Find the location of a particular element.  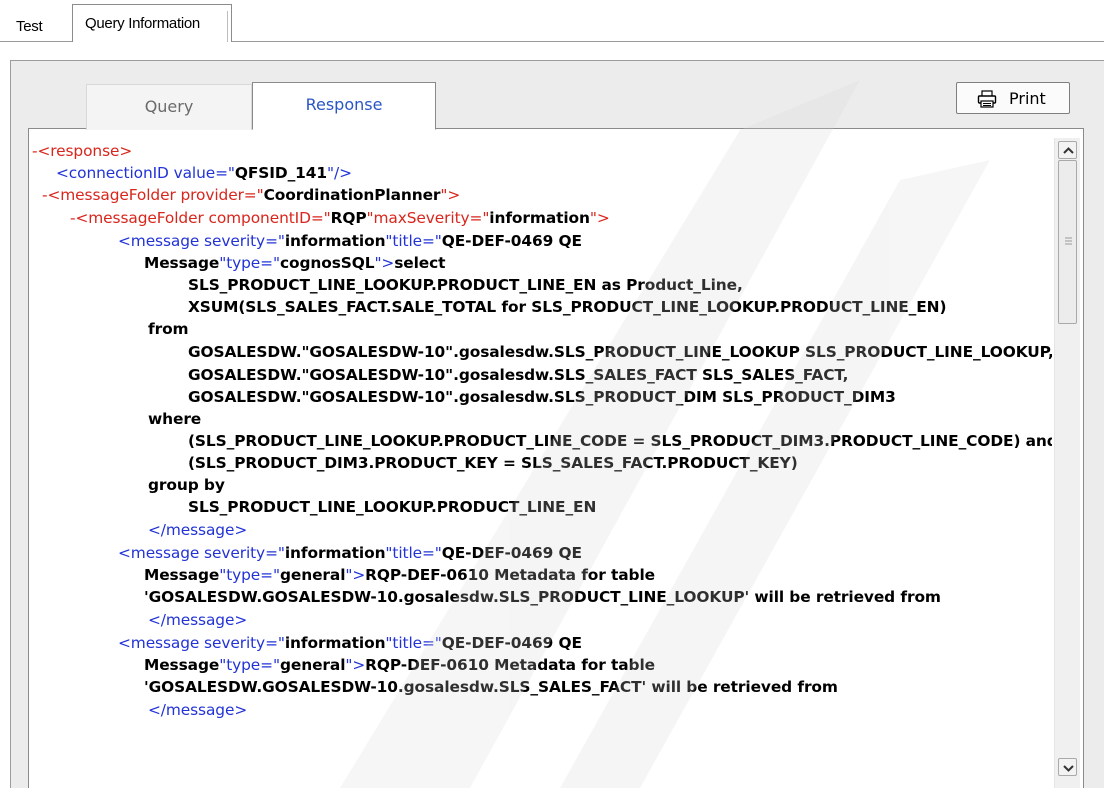

scroll-up-button is located at coordinates (1067, 150).